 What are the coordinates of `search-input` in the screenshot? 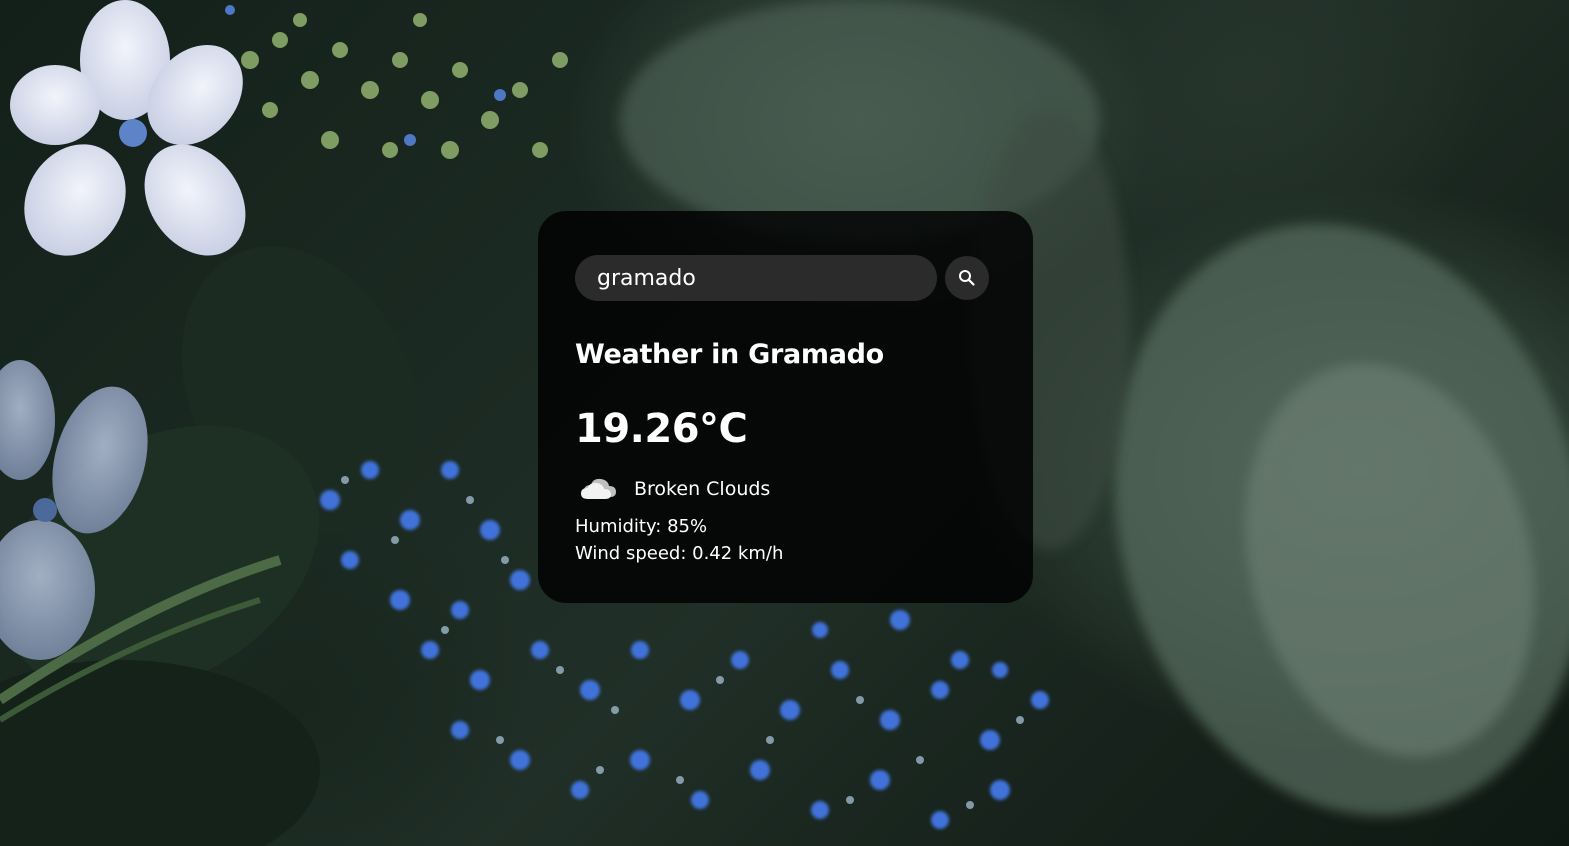 It's located at (756, 278).